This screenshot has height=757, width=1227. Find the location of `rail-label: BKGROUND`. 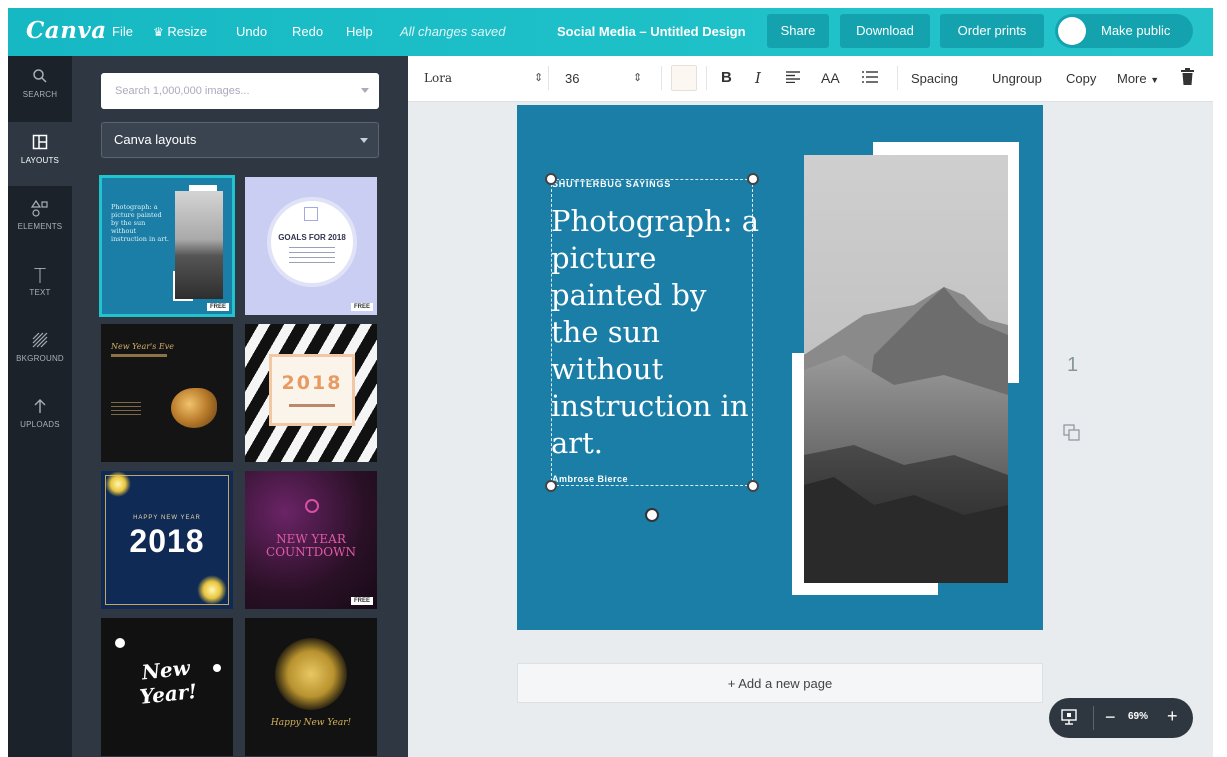

rail-label: BKGROUND is located at coordinates (40, 358).